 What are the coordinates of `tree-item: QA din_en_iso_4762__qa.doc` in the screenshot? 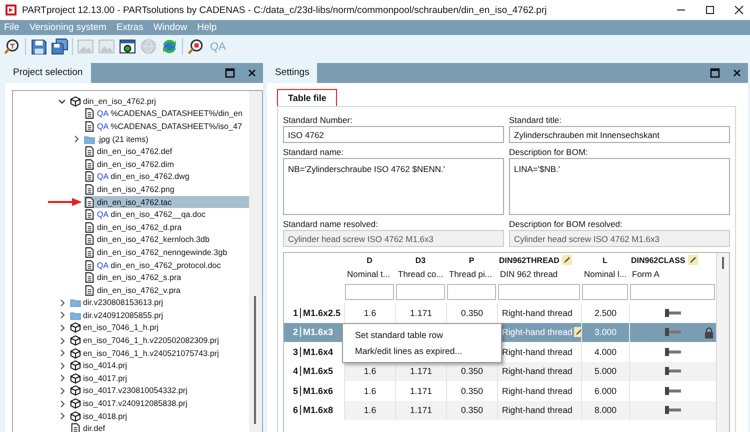 It's located at (166, 214).